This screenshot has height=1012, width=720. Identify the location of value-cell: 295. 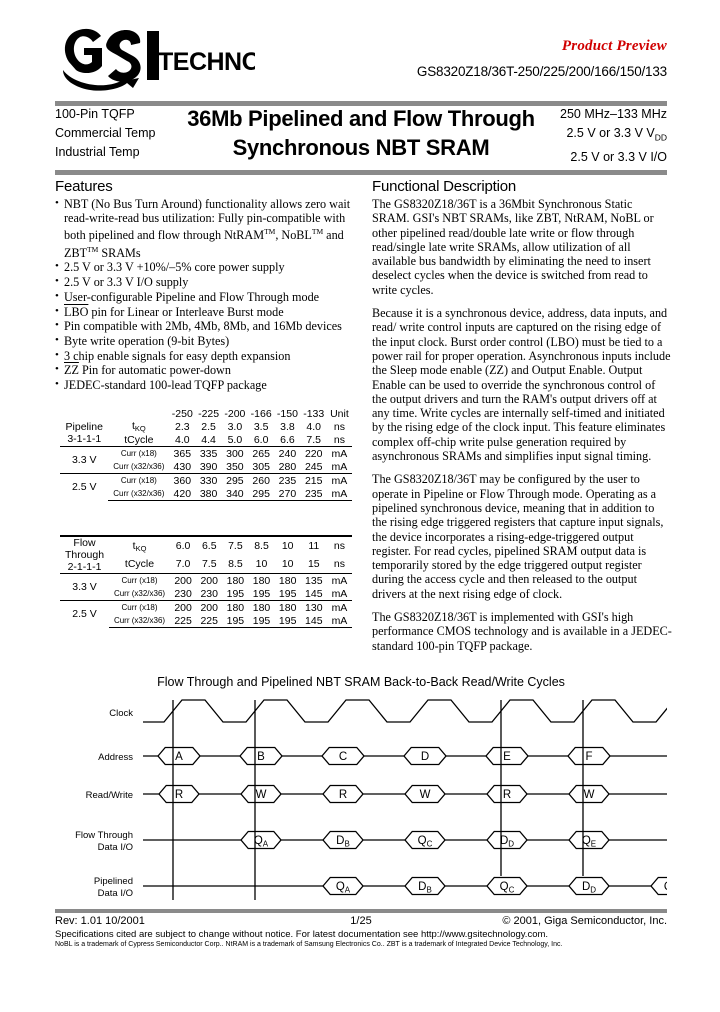
(261, 494).